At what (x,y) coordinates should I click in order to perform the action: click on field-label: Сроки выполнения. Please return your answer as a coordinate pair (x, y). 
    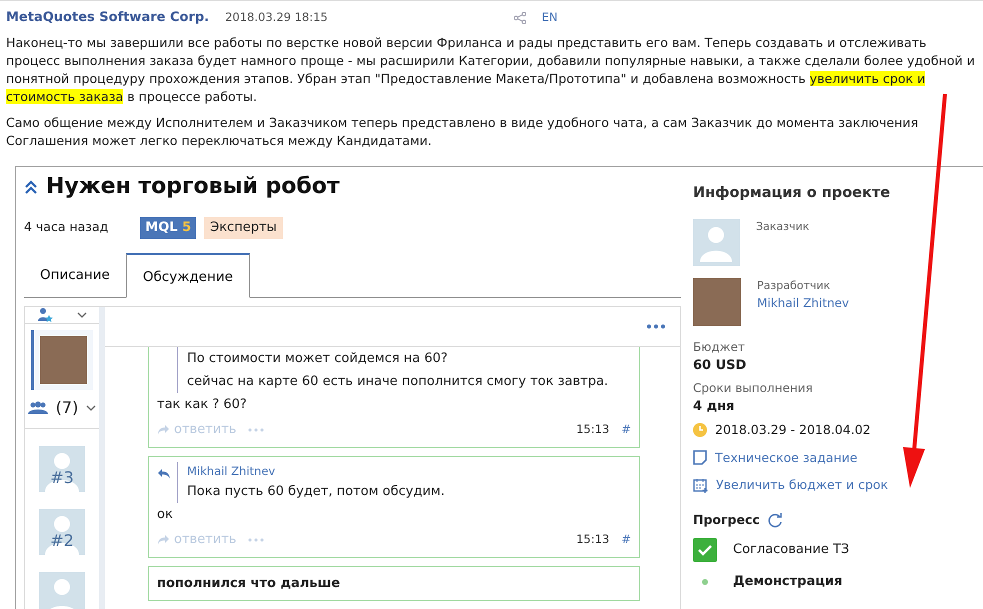
    Looking at the image, I should click on (753, 389).